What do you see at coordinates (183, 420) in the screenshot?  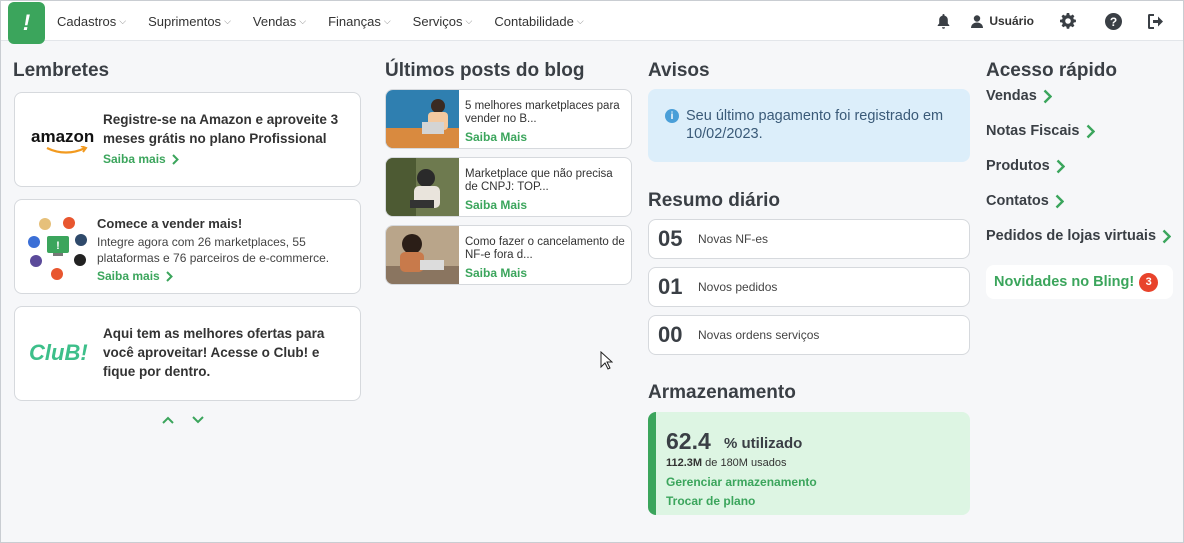 I see `reminders-carousel-controls` at bounding box center [183, 420].